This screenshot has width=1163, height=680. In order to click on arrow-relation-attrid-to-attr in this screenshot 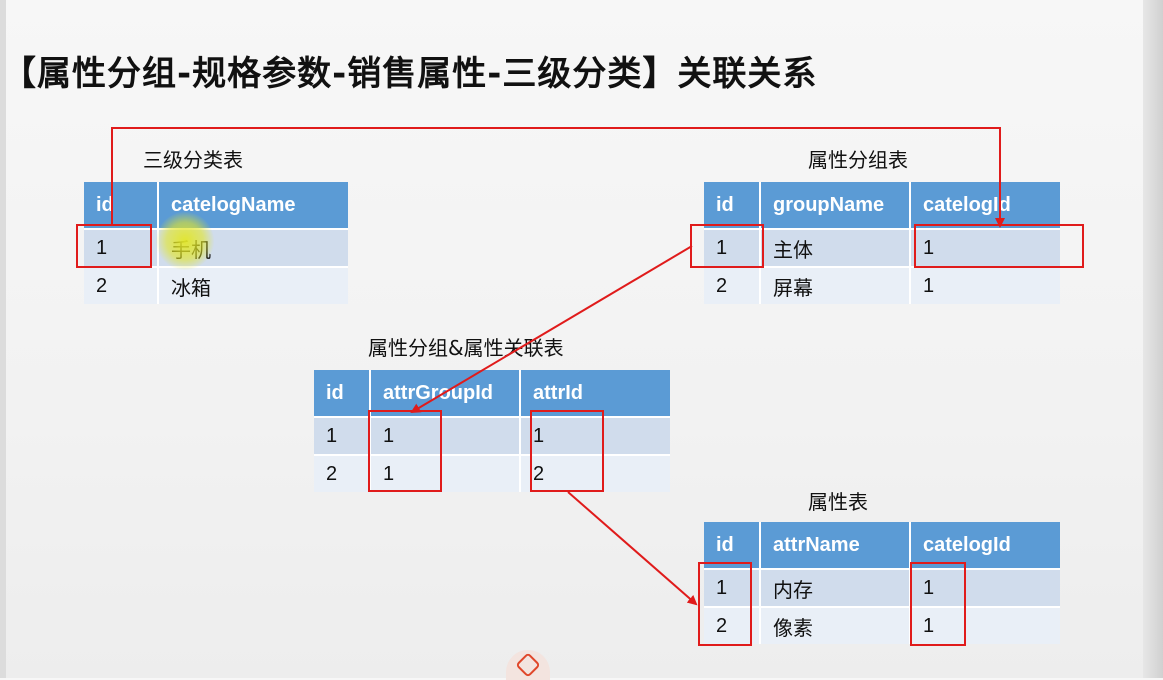, I will do `click(632, 548)`.